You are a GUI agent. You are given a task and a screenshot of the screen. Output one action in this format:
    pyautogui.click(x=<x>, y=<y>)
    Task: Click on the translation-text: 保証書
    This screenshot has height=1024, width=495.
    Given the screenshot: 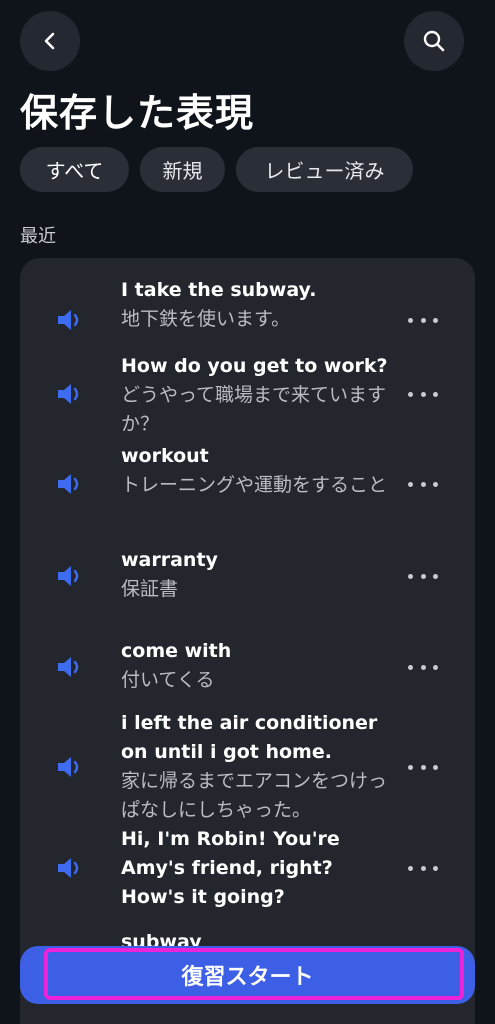 What is the action you would take?
    pyautogui.click(x=150, y=589)
    